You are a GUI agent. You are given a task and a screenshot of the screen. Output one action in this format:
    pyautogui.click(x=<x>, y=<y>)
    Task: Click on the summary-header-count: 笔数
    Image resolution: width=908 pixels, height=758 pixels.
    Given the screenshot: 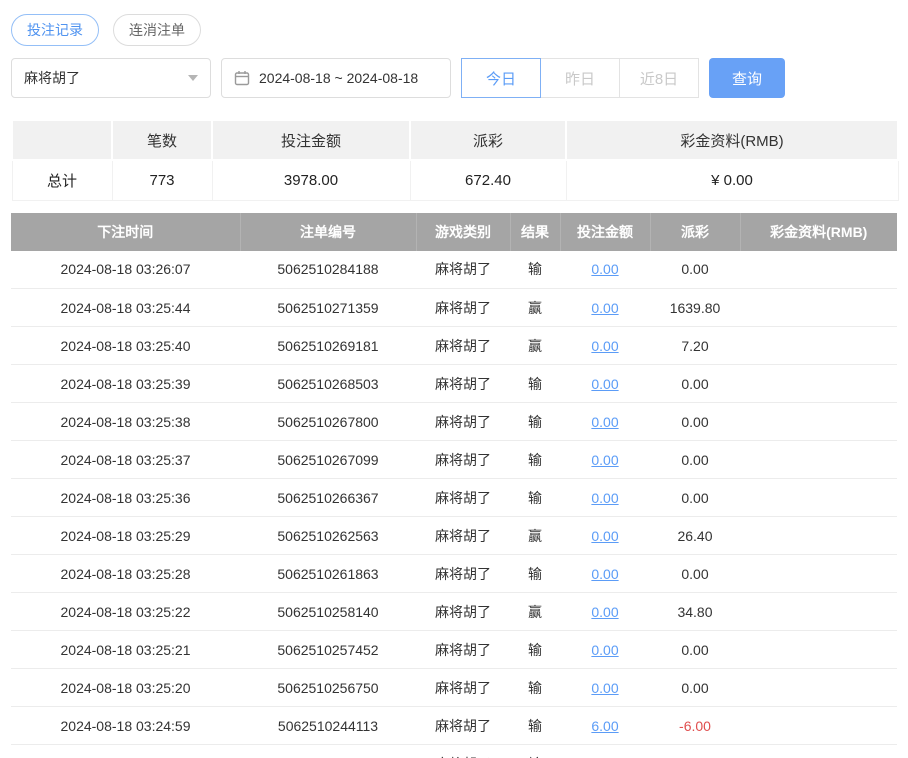 What is the action you would take?
    pyautogui.click(x=162, y=140)
    